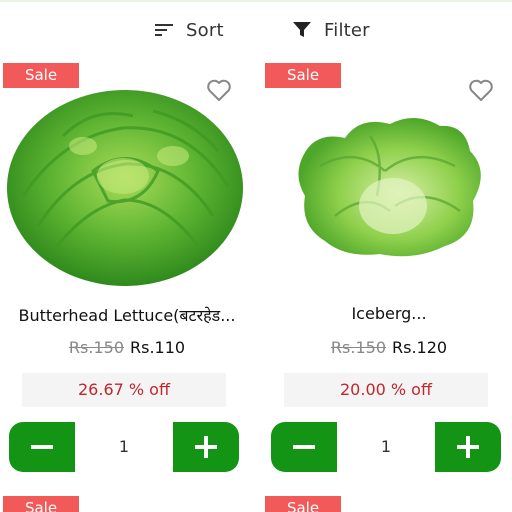 Image resolution: width=512 pixels, height=512 pixels. I want to click on sort-label: Sort, so click(205, 30).